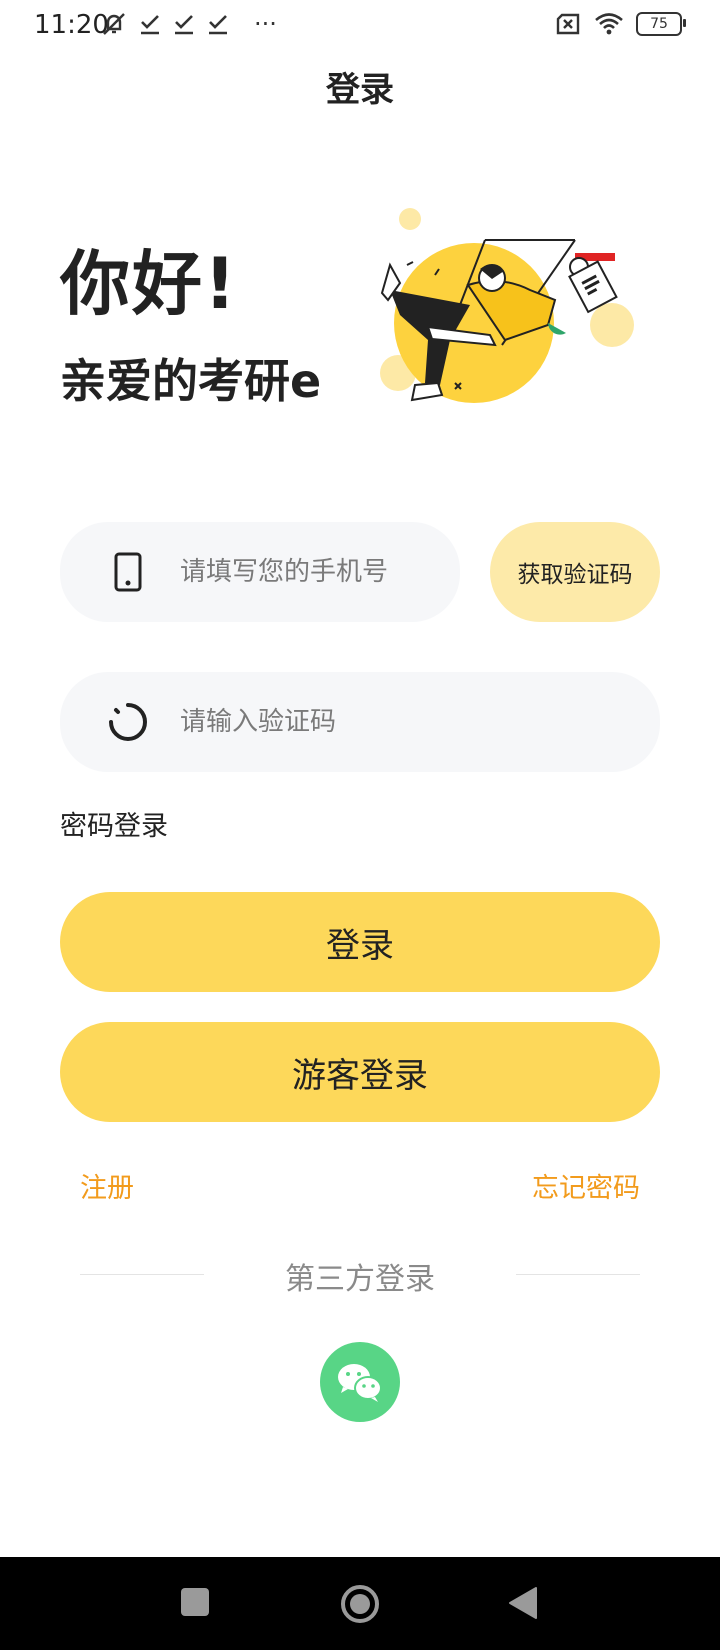 The image size is (720, 1650). I want to click on loading-circle-icon, so click(128, 722).